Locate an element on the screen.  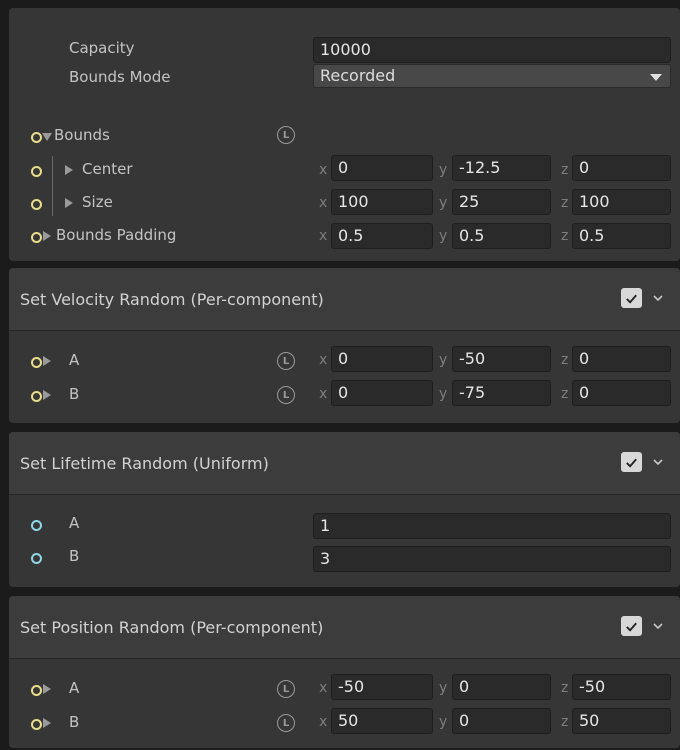
velocity-b-y-field: -75 is located at coordinates (501, 393).